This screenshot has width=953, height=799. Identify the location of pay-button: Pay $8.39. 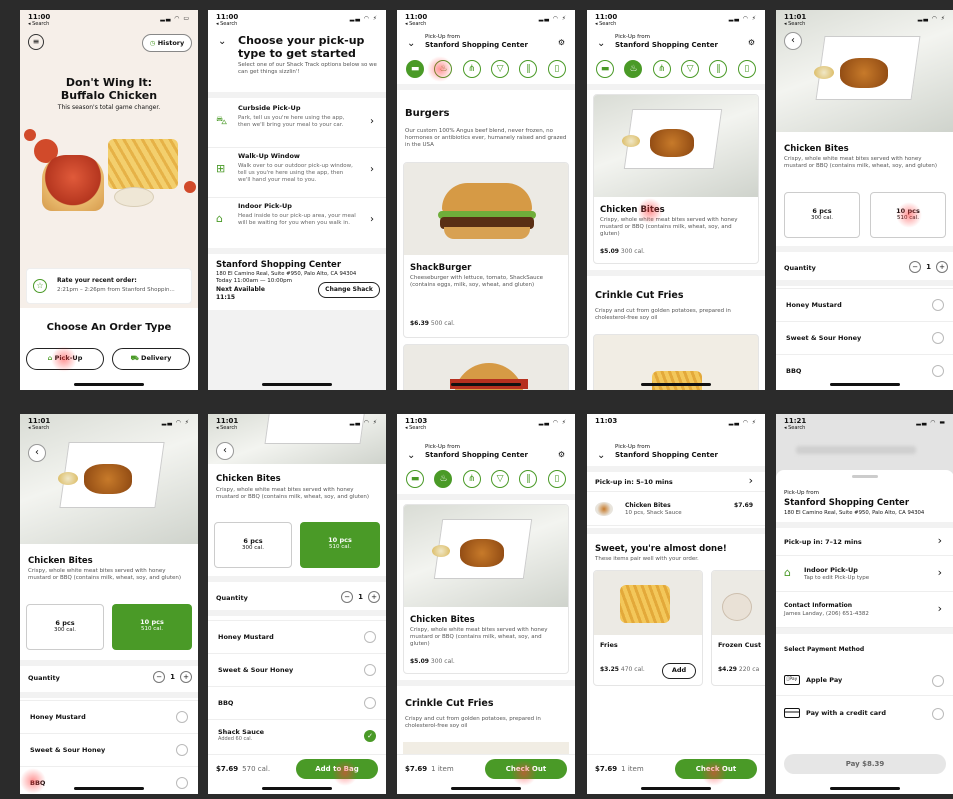
(865, 764).